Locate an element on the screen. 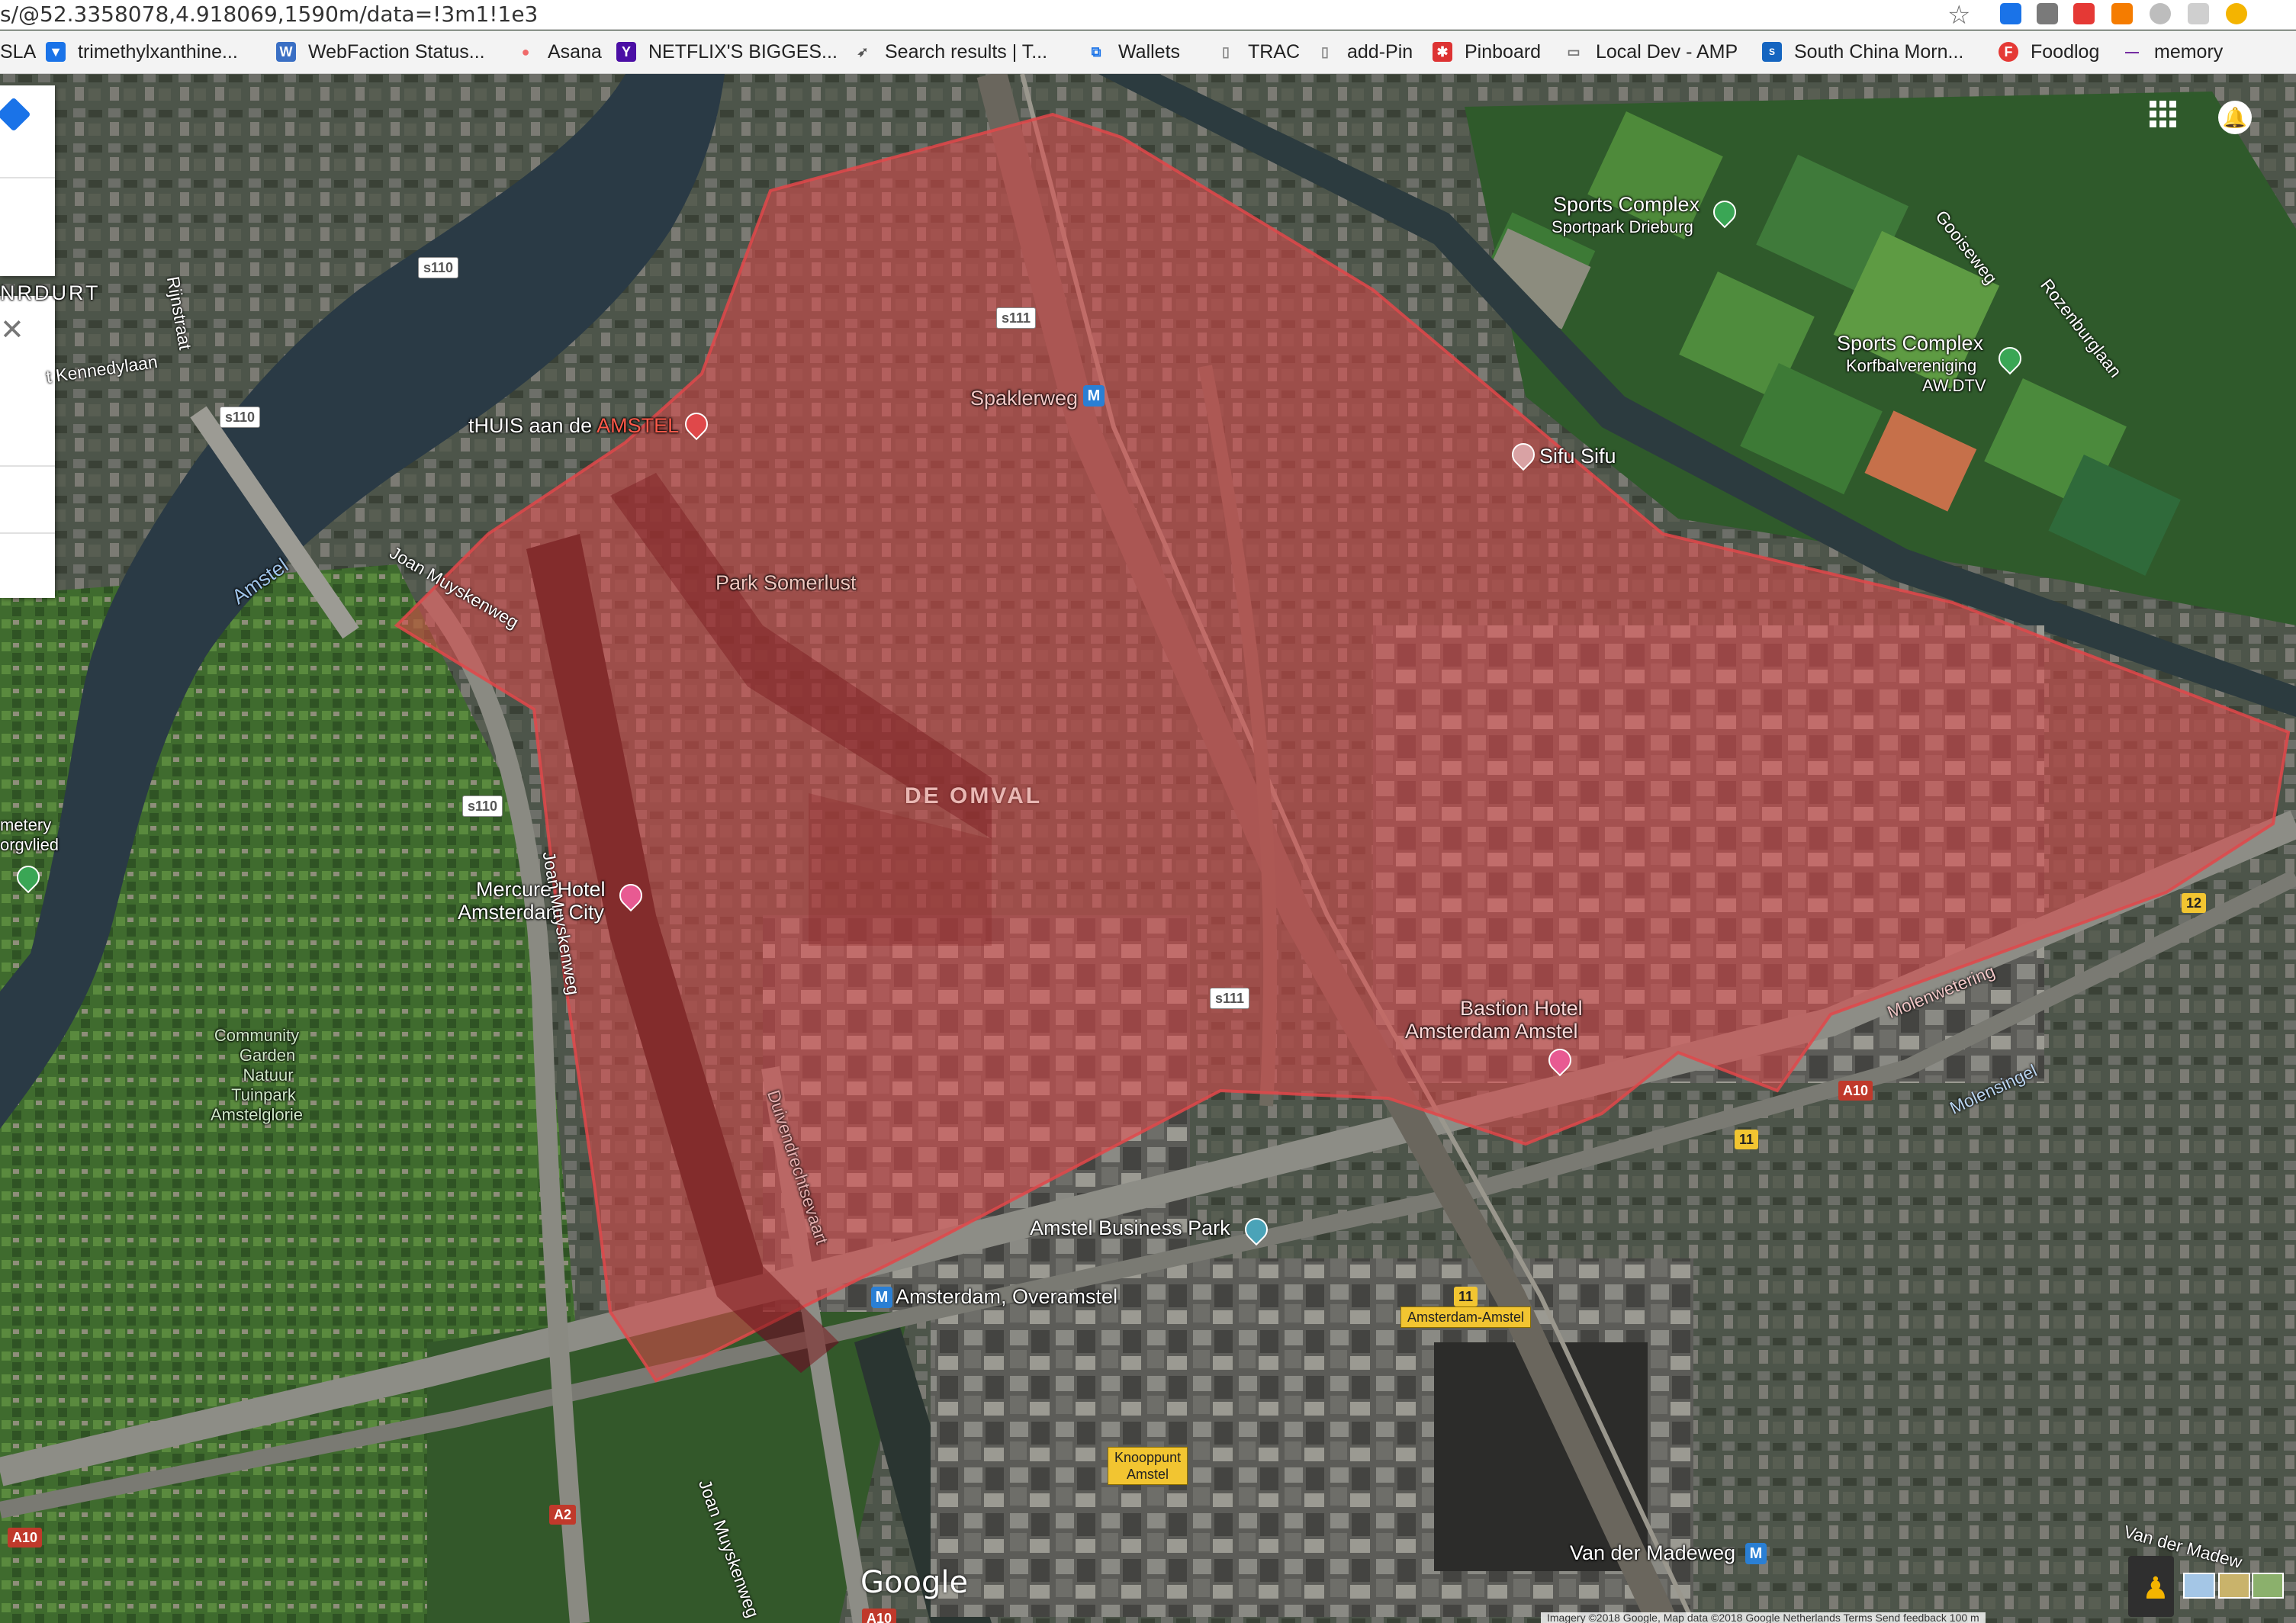  google-logo: Google is located at coordinates (914, 1582).